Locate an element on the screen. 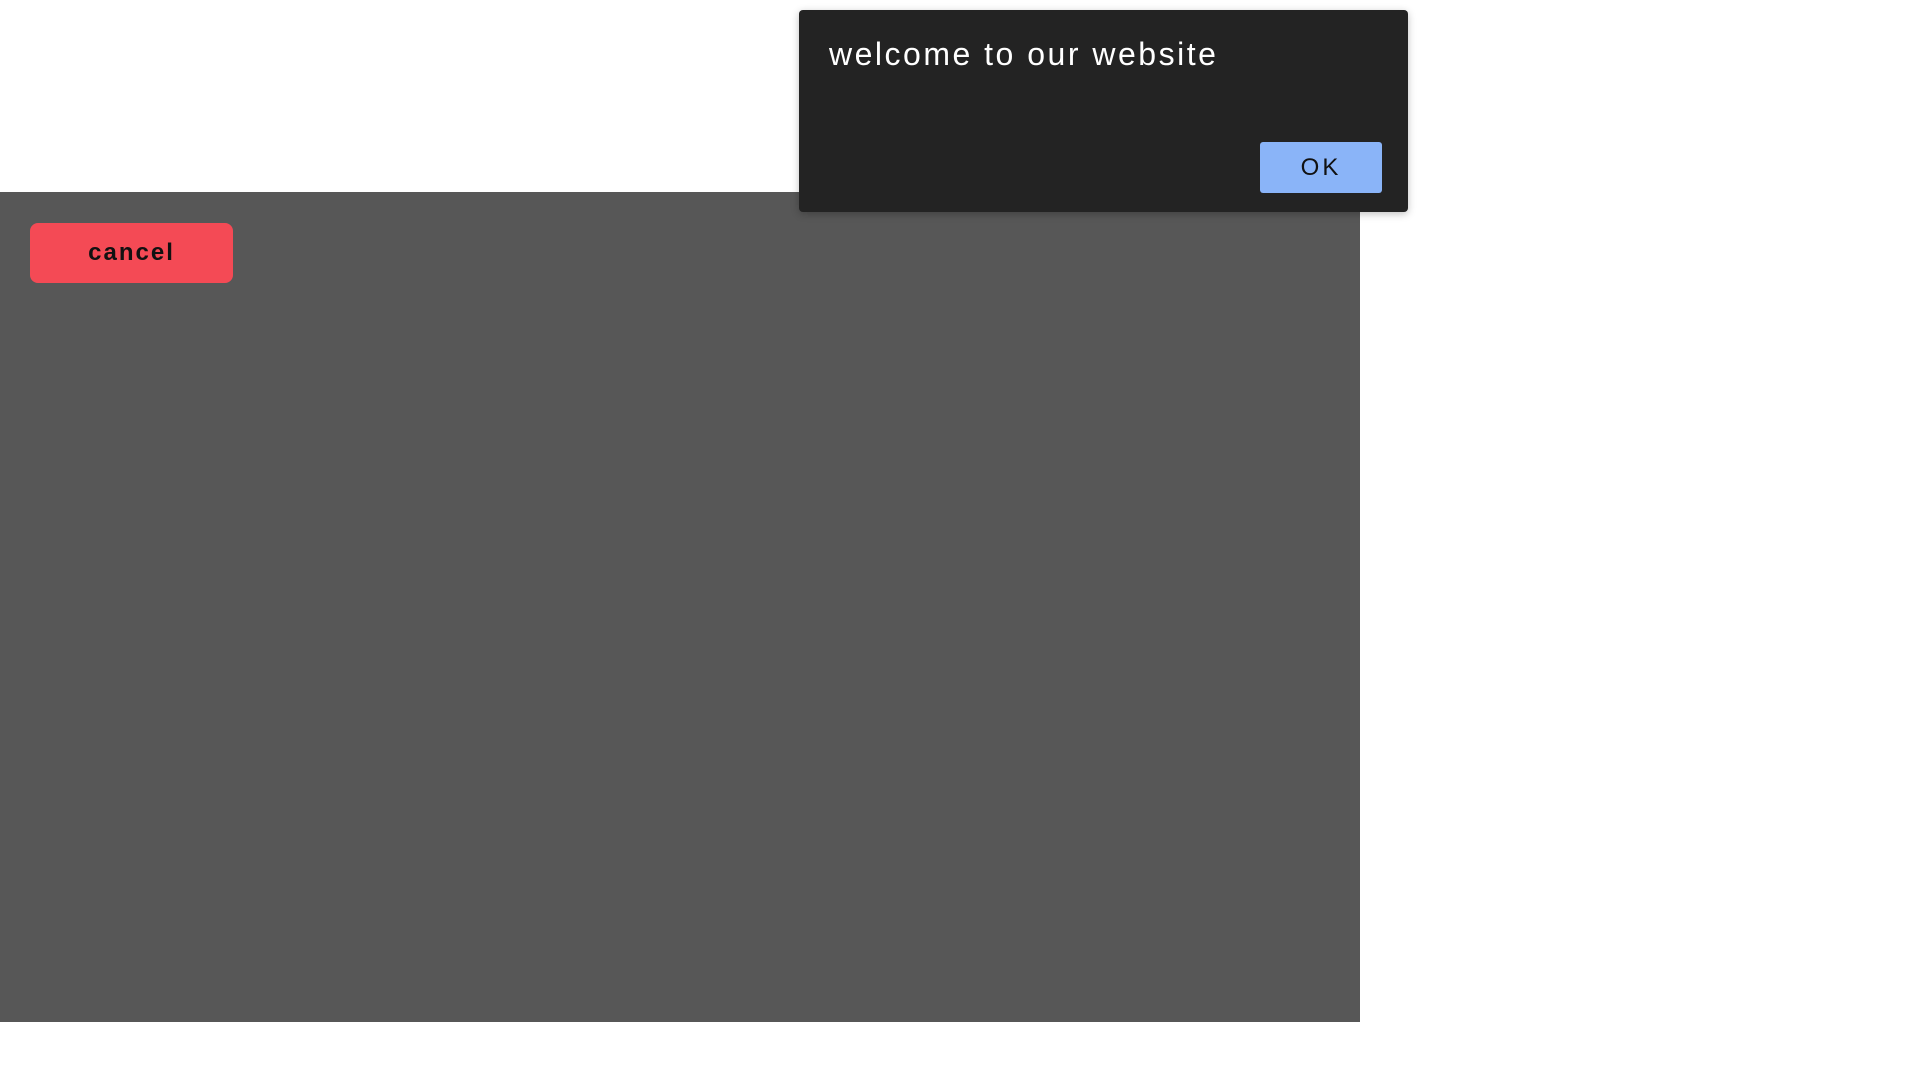 The width and height of the screenshot is (1920, 1080). cancel-button: cancel is located at coordinates (131, 253).